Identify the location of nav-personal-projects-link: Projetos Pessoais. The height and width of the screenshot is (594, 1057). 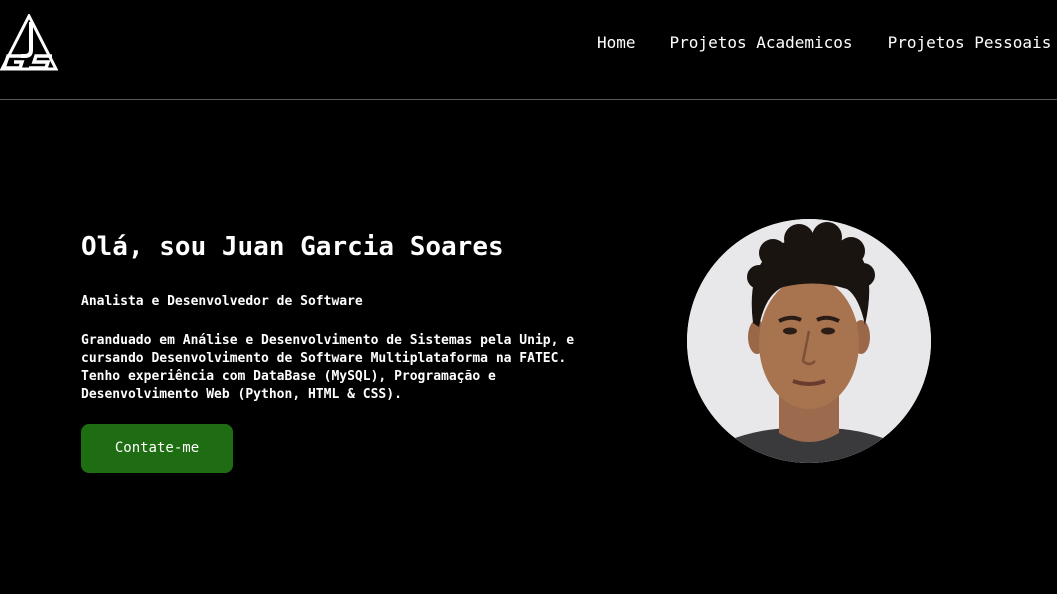
(970, 43).